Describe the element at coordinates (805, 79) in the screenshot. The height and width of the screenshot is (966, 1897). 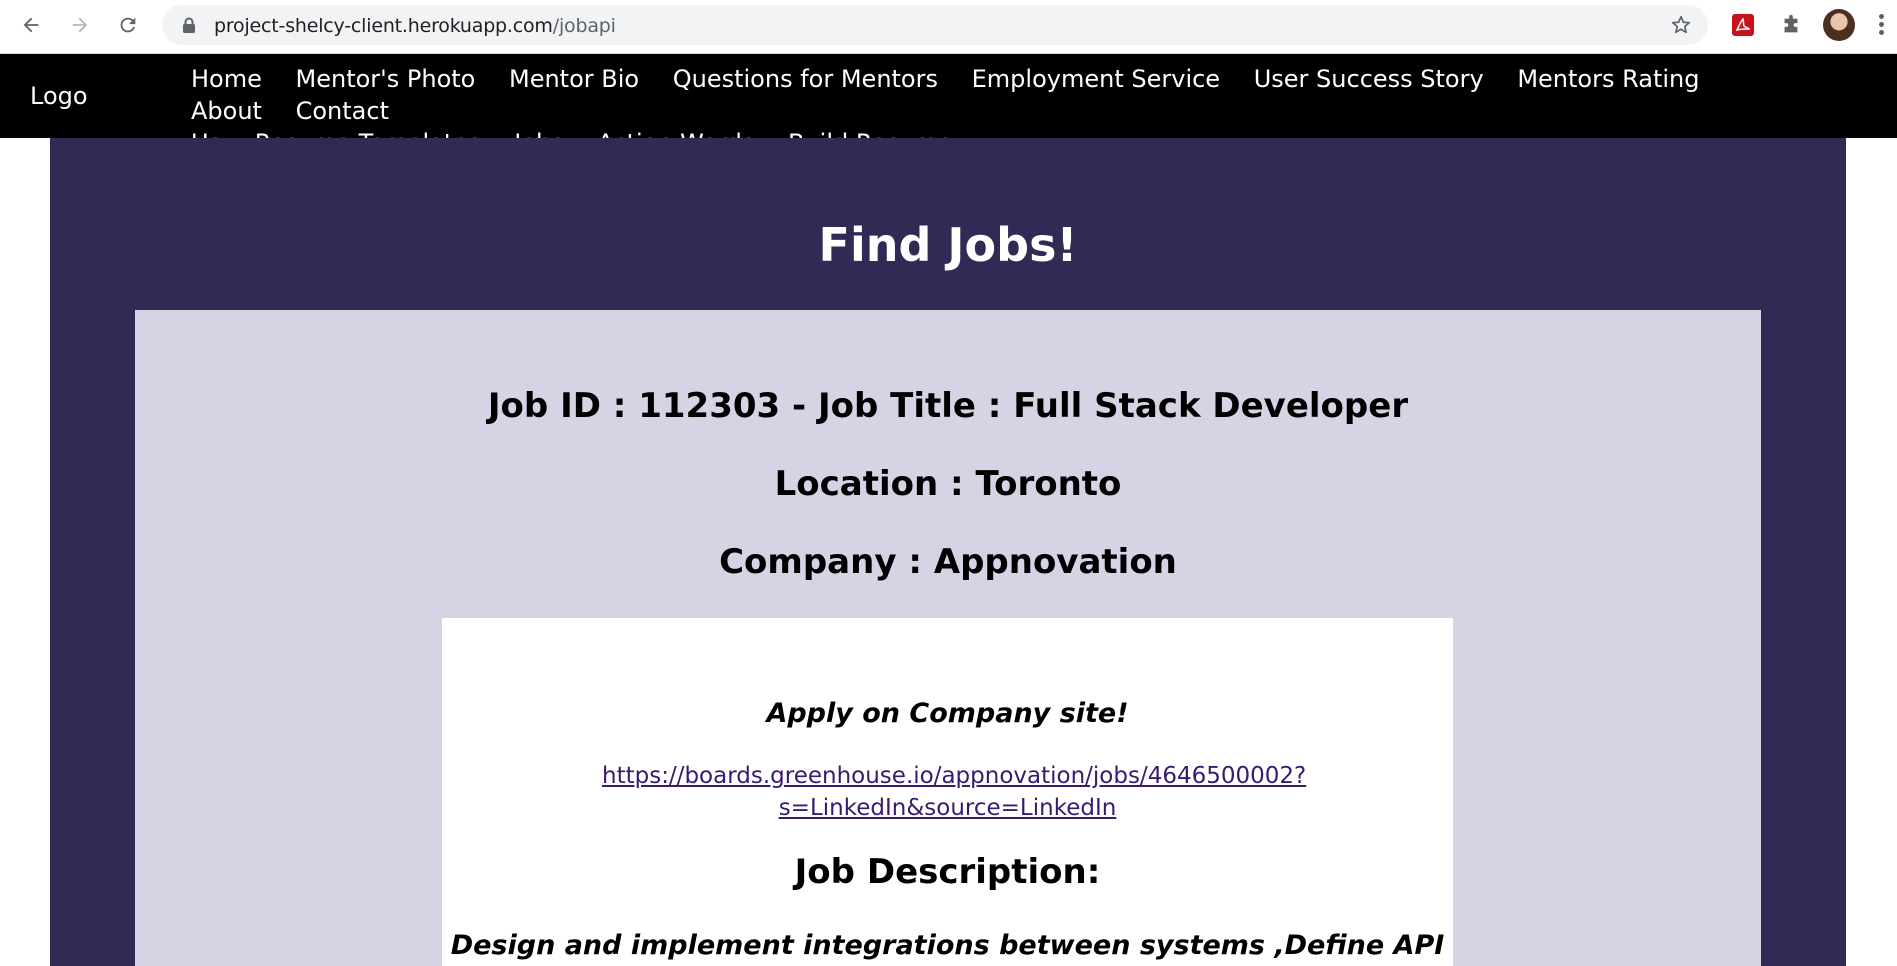
I see `nav-item-questions-for-mentors: Questions for Mentors` at that location.